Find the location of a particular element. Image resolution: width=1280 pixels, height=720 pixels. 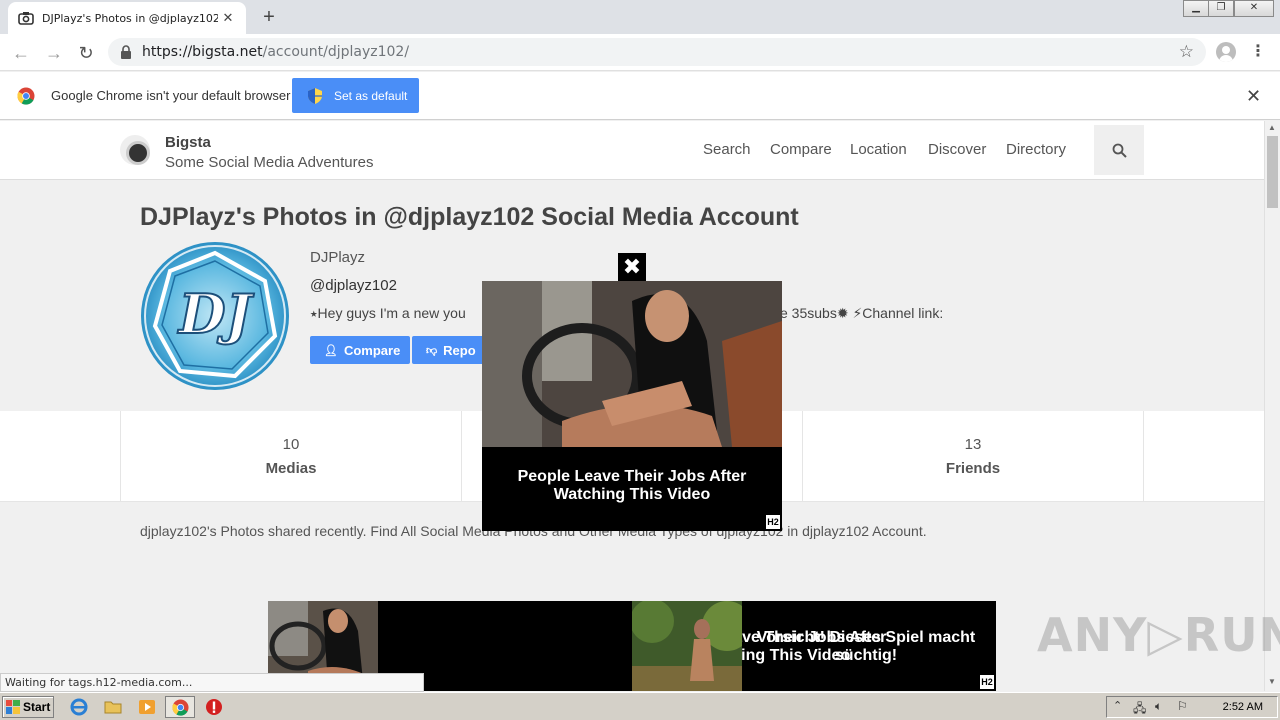

scroll-thumb is located at coordinates (1272, 172).